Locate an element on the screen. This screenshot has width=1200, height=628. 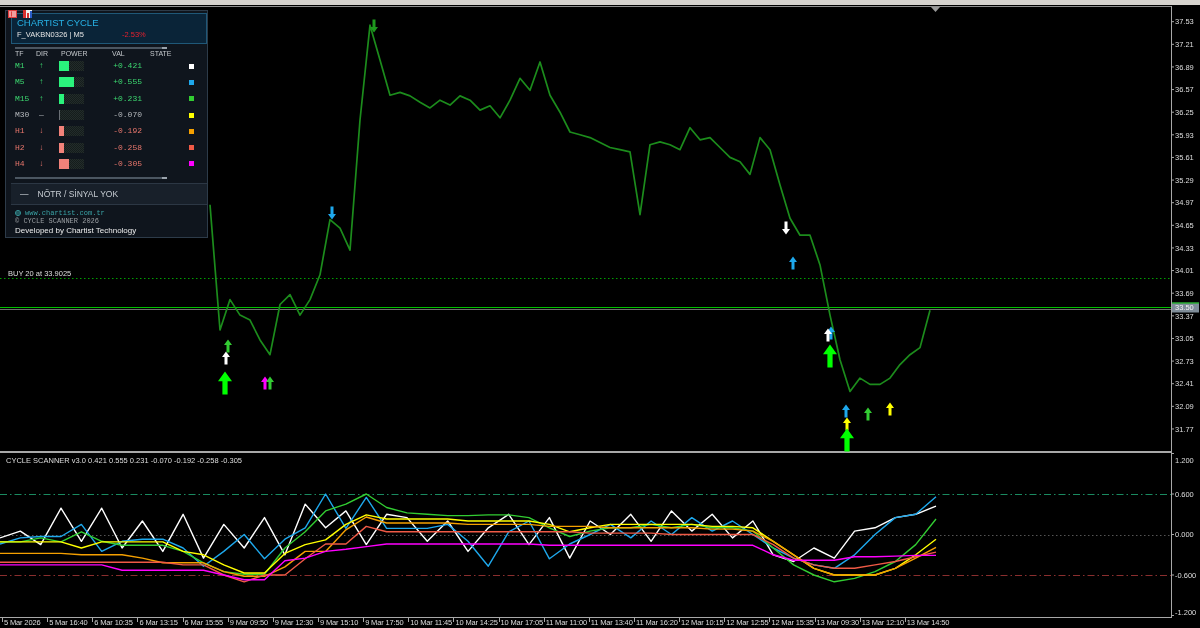
bar-chart-icon is located at coordinates (27, 14).